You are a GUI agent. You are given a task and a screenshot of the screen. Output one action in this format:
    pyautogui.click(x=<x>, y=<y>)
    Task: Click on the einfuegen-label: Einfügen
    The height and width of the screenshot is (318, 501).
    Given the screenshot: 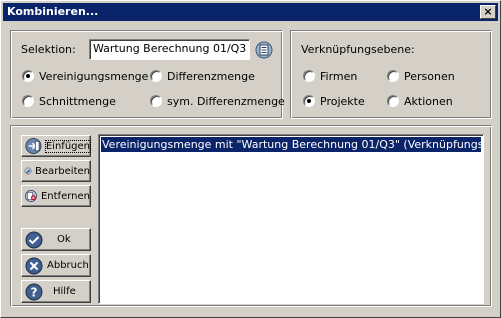 What is the action you would take?
    pyautogui.click(x=68, y=146)
    